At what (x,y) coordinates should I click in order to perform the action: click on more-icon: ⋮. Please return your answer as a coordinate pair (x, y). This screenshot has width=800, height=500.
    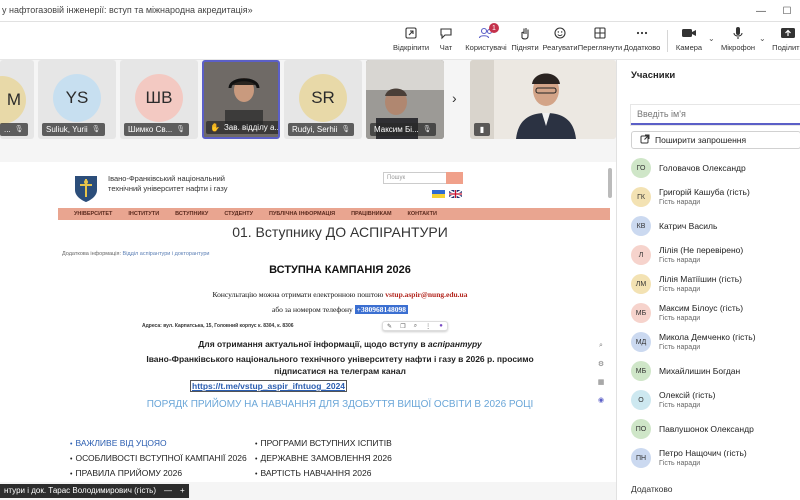
    Looking at the image, I should click on (428, 326).